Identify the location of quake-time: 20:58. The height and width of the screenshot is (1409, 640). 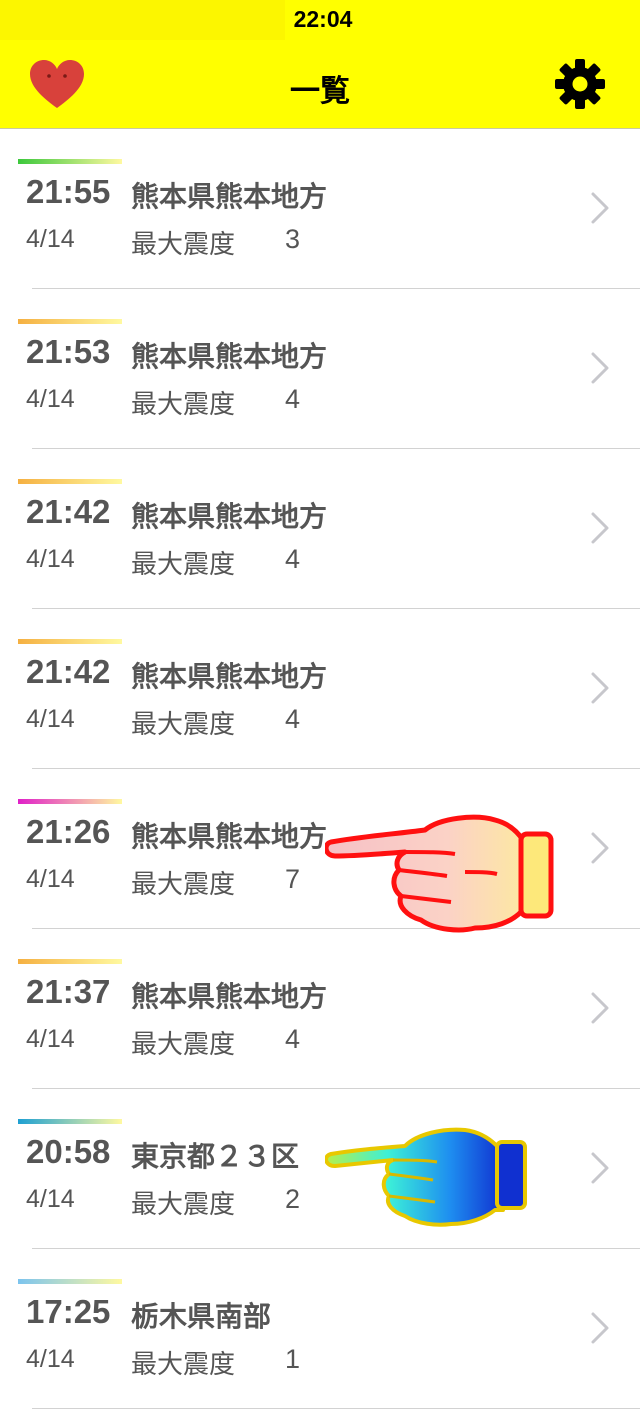
(68, 1151).